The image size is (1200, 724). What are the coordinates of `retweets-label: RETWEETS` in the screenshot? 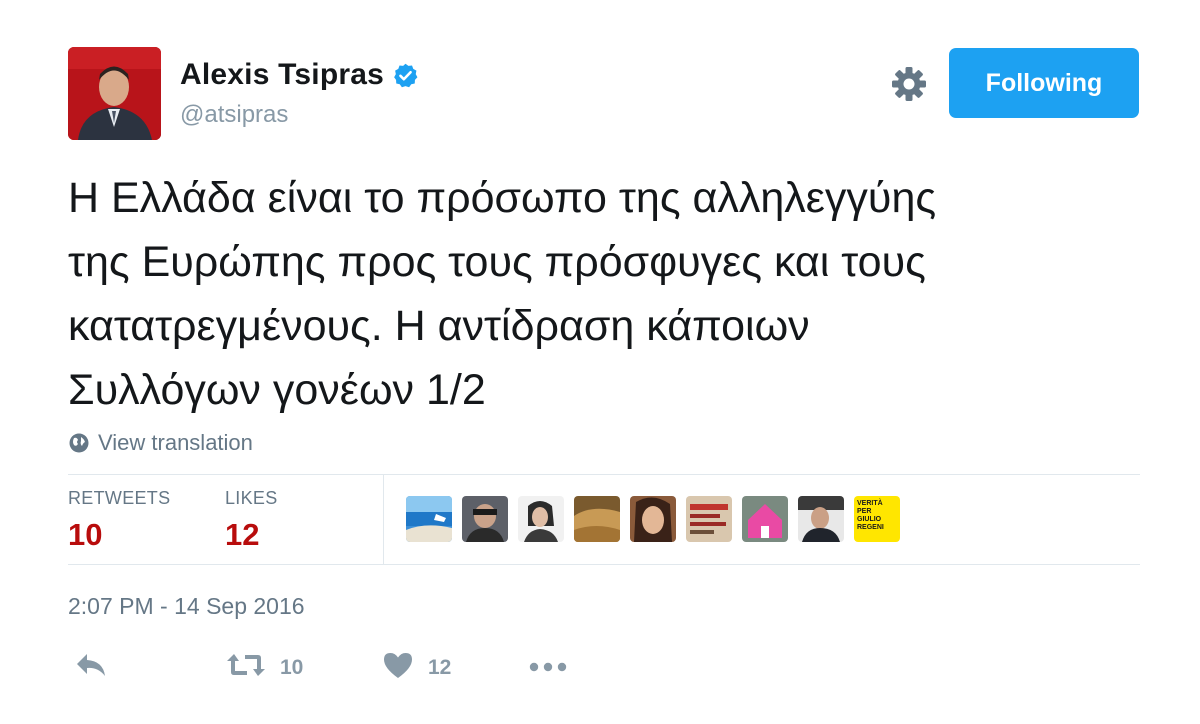 It's located at (119, 498).